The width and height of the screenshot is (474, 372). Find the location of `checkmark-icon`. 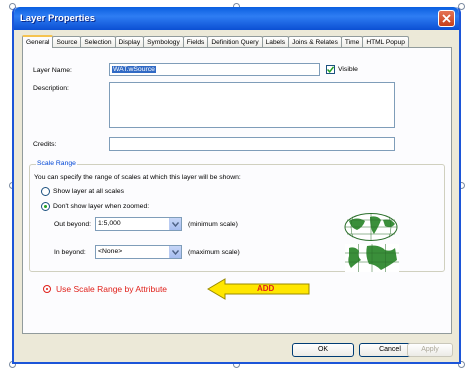

checkmark-icon is located at coordinates (330, 69).